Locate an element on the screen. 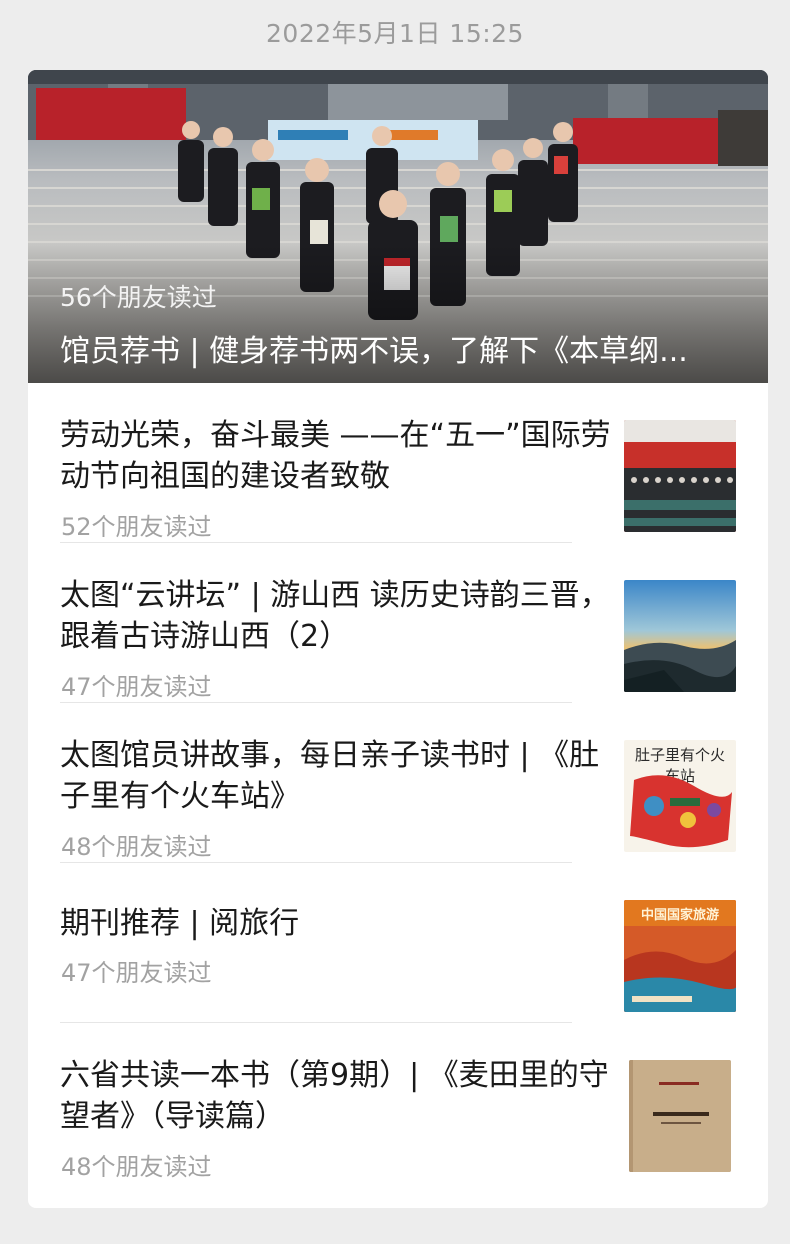 The image size is (790, 1244). article-title: 六省共读一本书（第9期）| 《麦田里的守望者》（导读篇） is located at coordinates (337, 1096).